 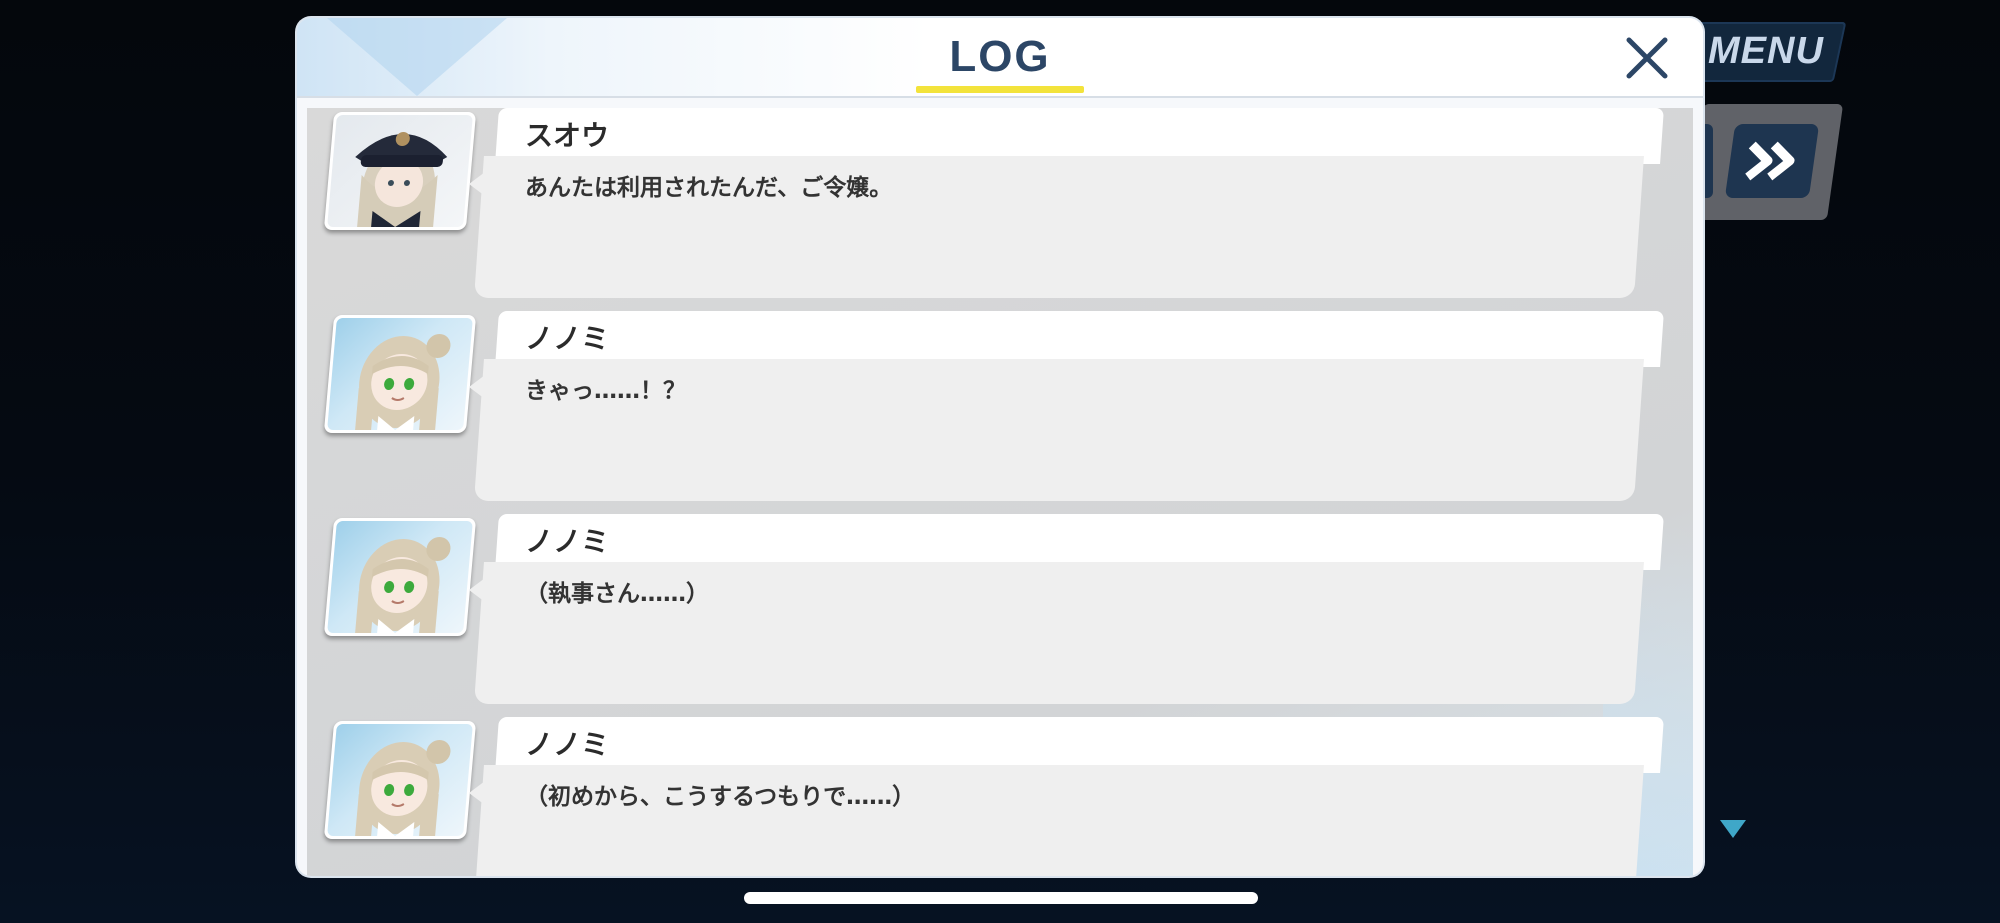 I want to click on scroll-down-icon, so click(x=1733, y=829).